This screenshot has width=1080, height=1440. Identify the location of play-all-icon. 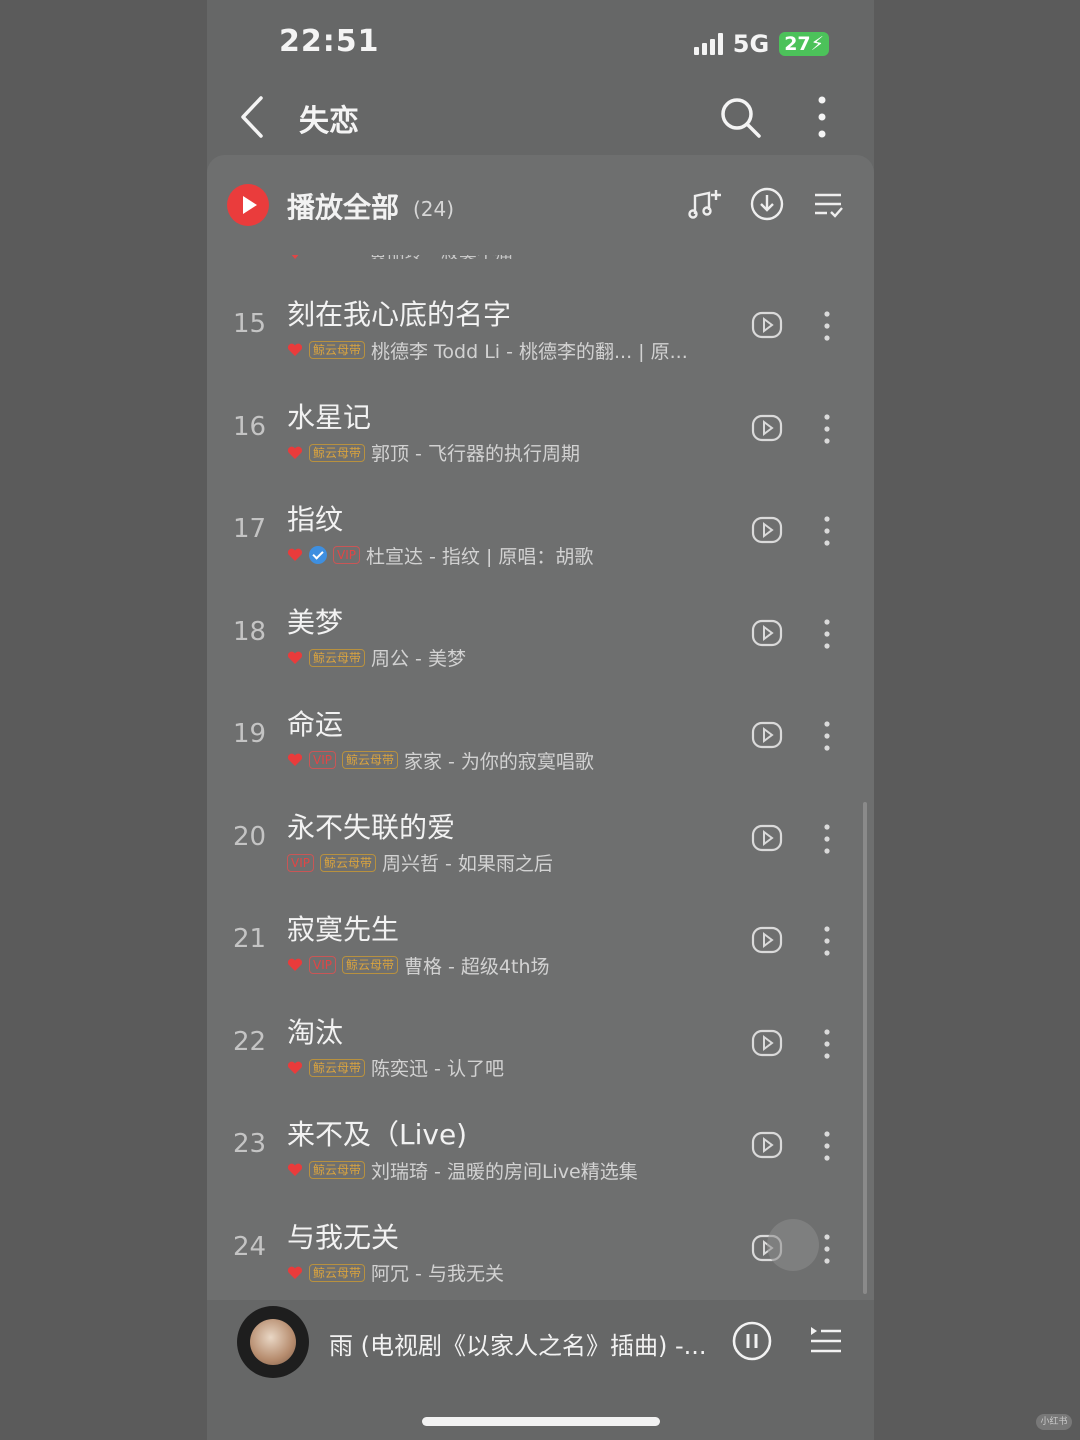
(248, 205).